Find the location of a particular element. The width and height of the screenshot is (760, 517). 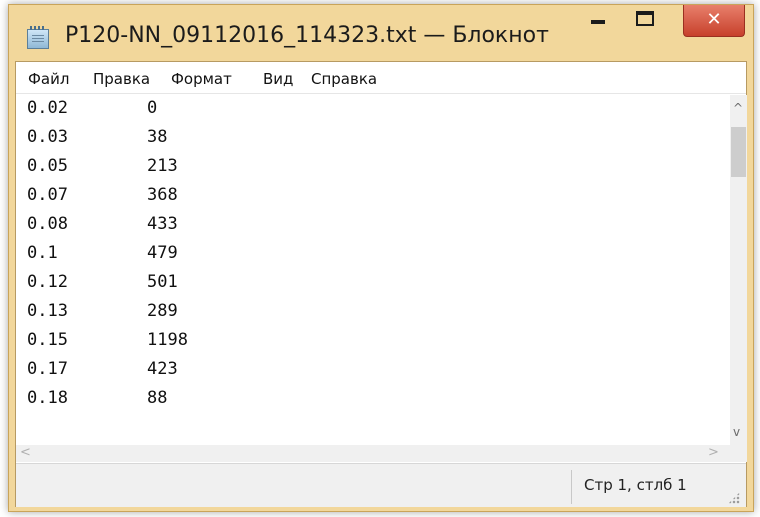

menu-bar: Файл Правка Формат Вид Справка is located at coordinates (381, 78).